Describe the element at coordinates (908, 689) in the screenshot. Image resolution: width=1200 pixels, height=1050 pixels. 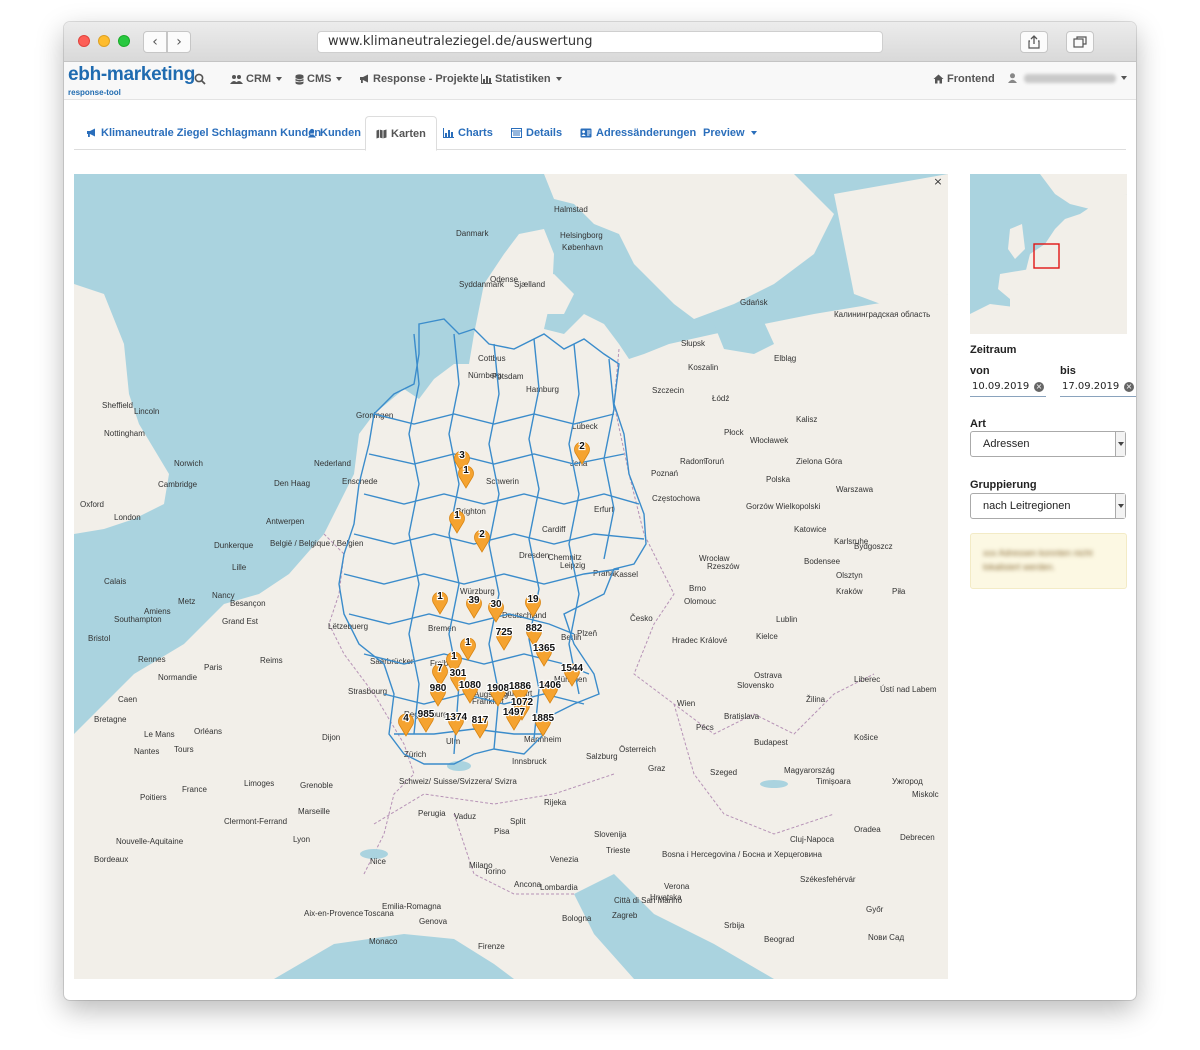
I see `city-label: Ústí nad Labem` at that location.